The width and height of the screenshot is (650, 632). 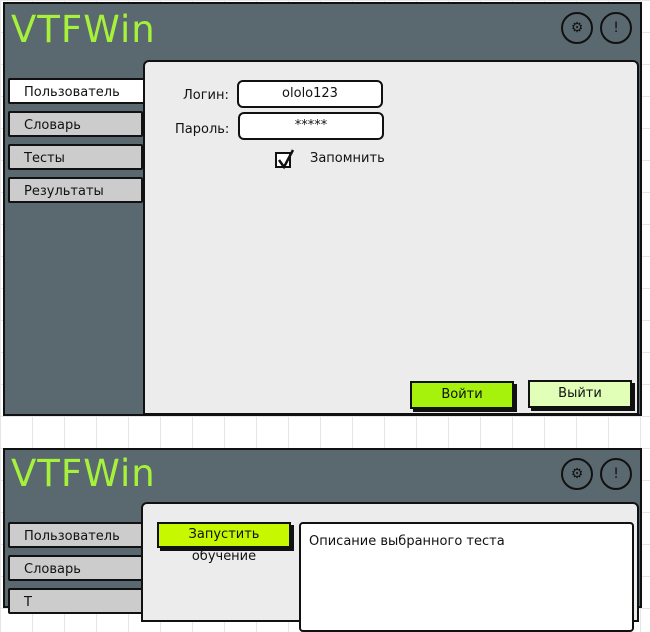 What do you see at coordinates (462, 395) in the screenshot?
I see `login-button: Войти` at bounding box center [462, 395].